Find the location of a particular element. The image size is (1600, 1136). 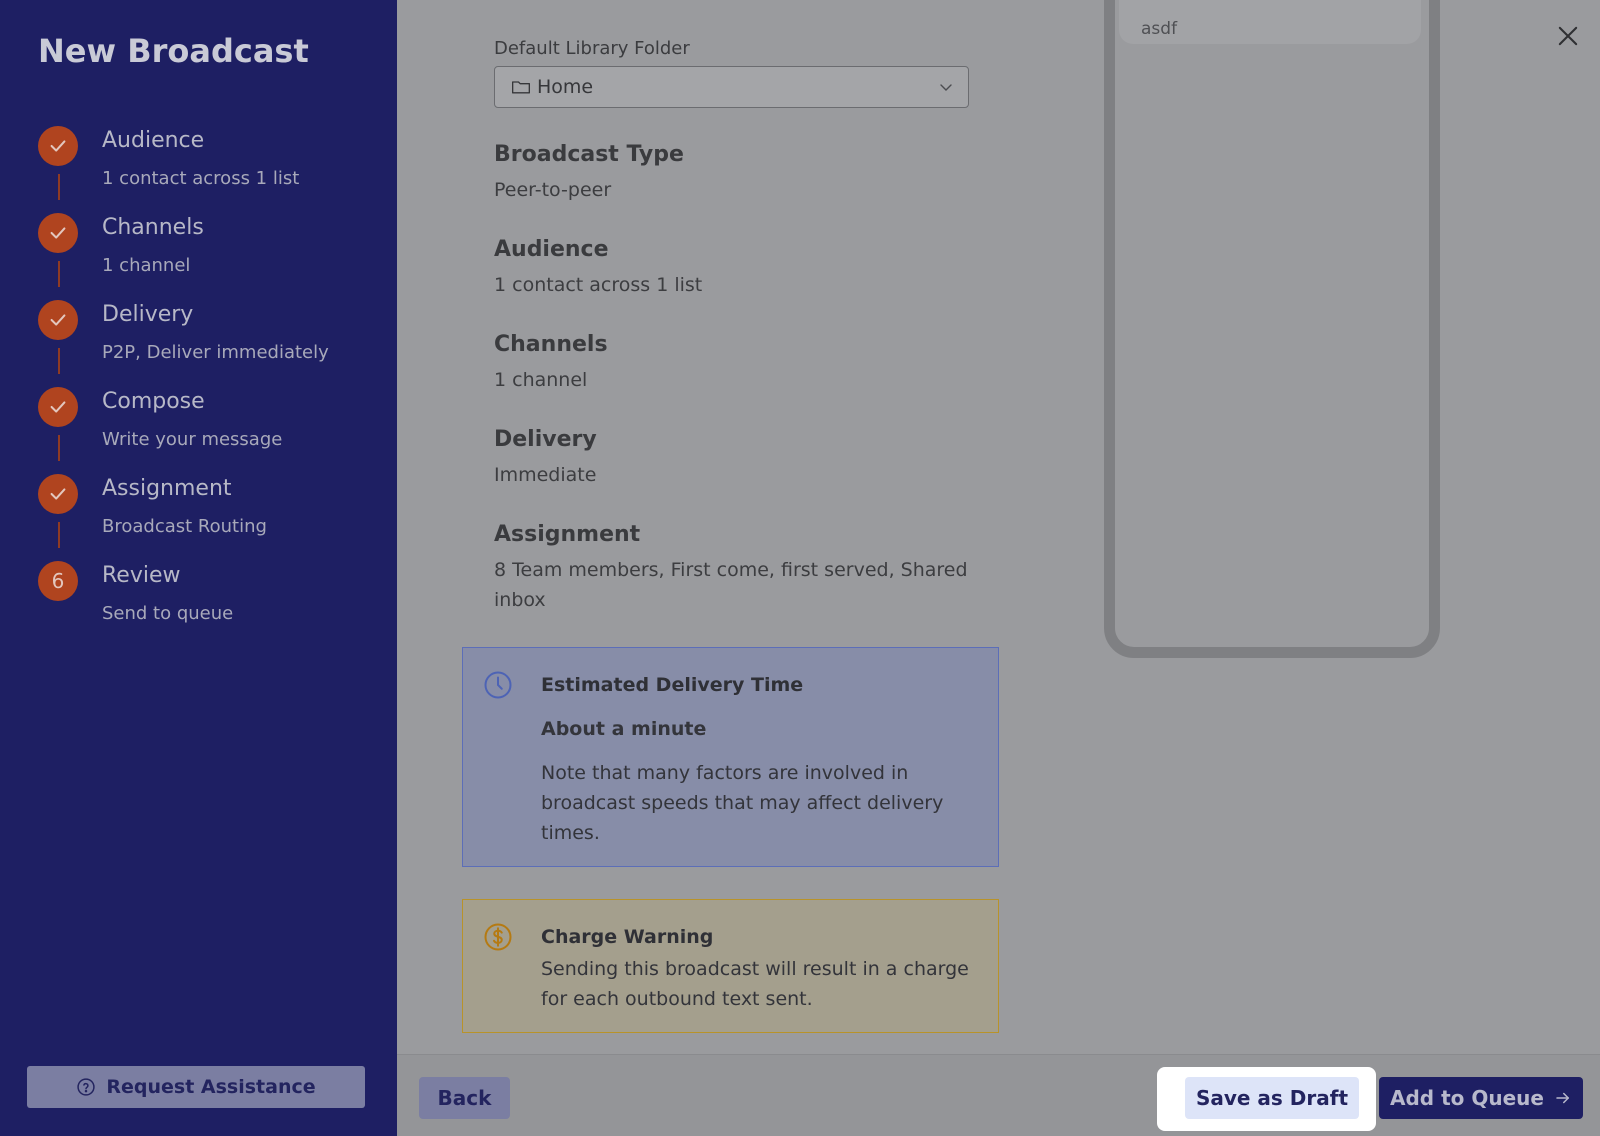

message-preview-text: asdf is located at coordinates (1159, 29).